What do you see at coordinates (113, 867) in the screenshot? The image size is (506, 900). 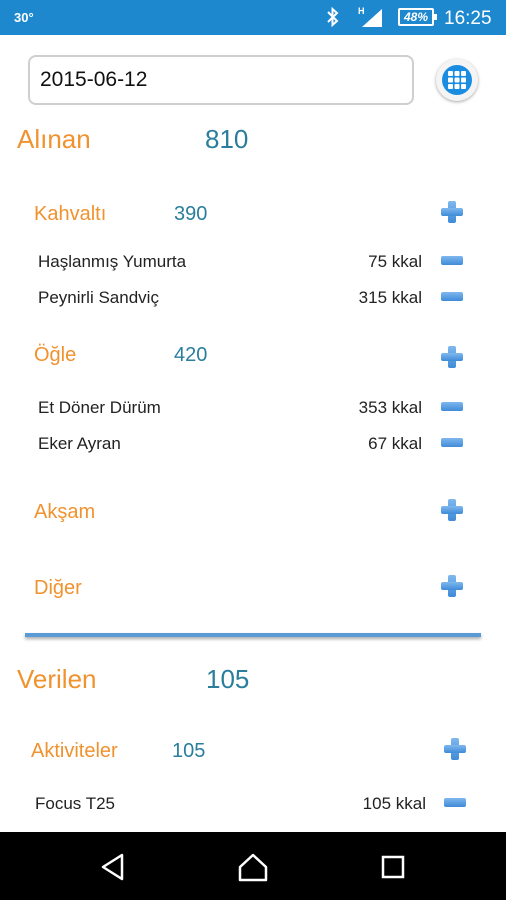 I see `back-icon` at bounding box center [113, 867].